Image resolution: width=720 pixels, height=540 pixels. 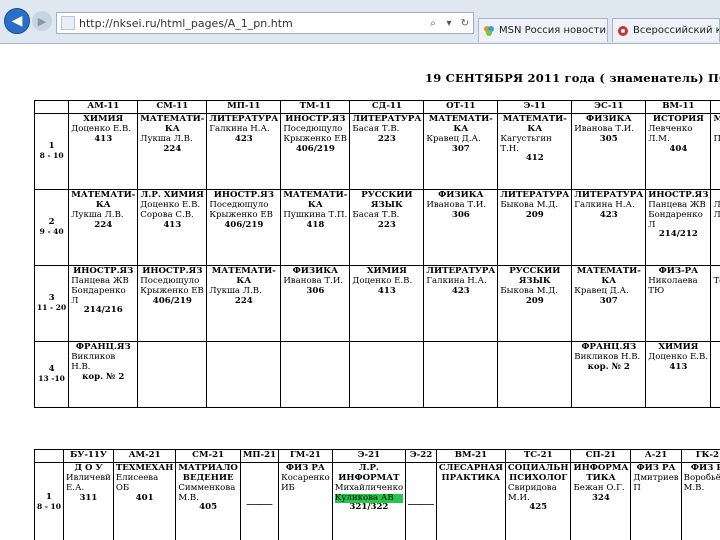 What do you see at coordinates (172, 148) in the screenshot?
I see `room-number: 224` at bounding box center [172, 148].